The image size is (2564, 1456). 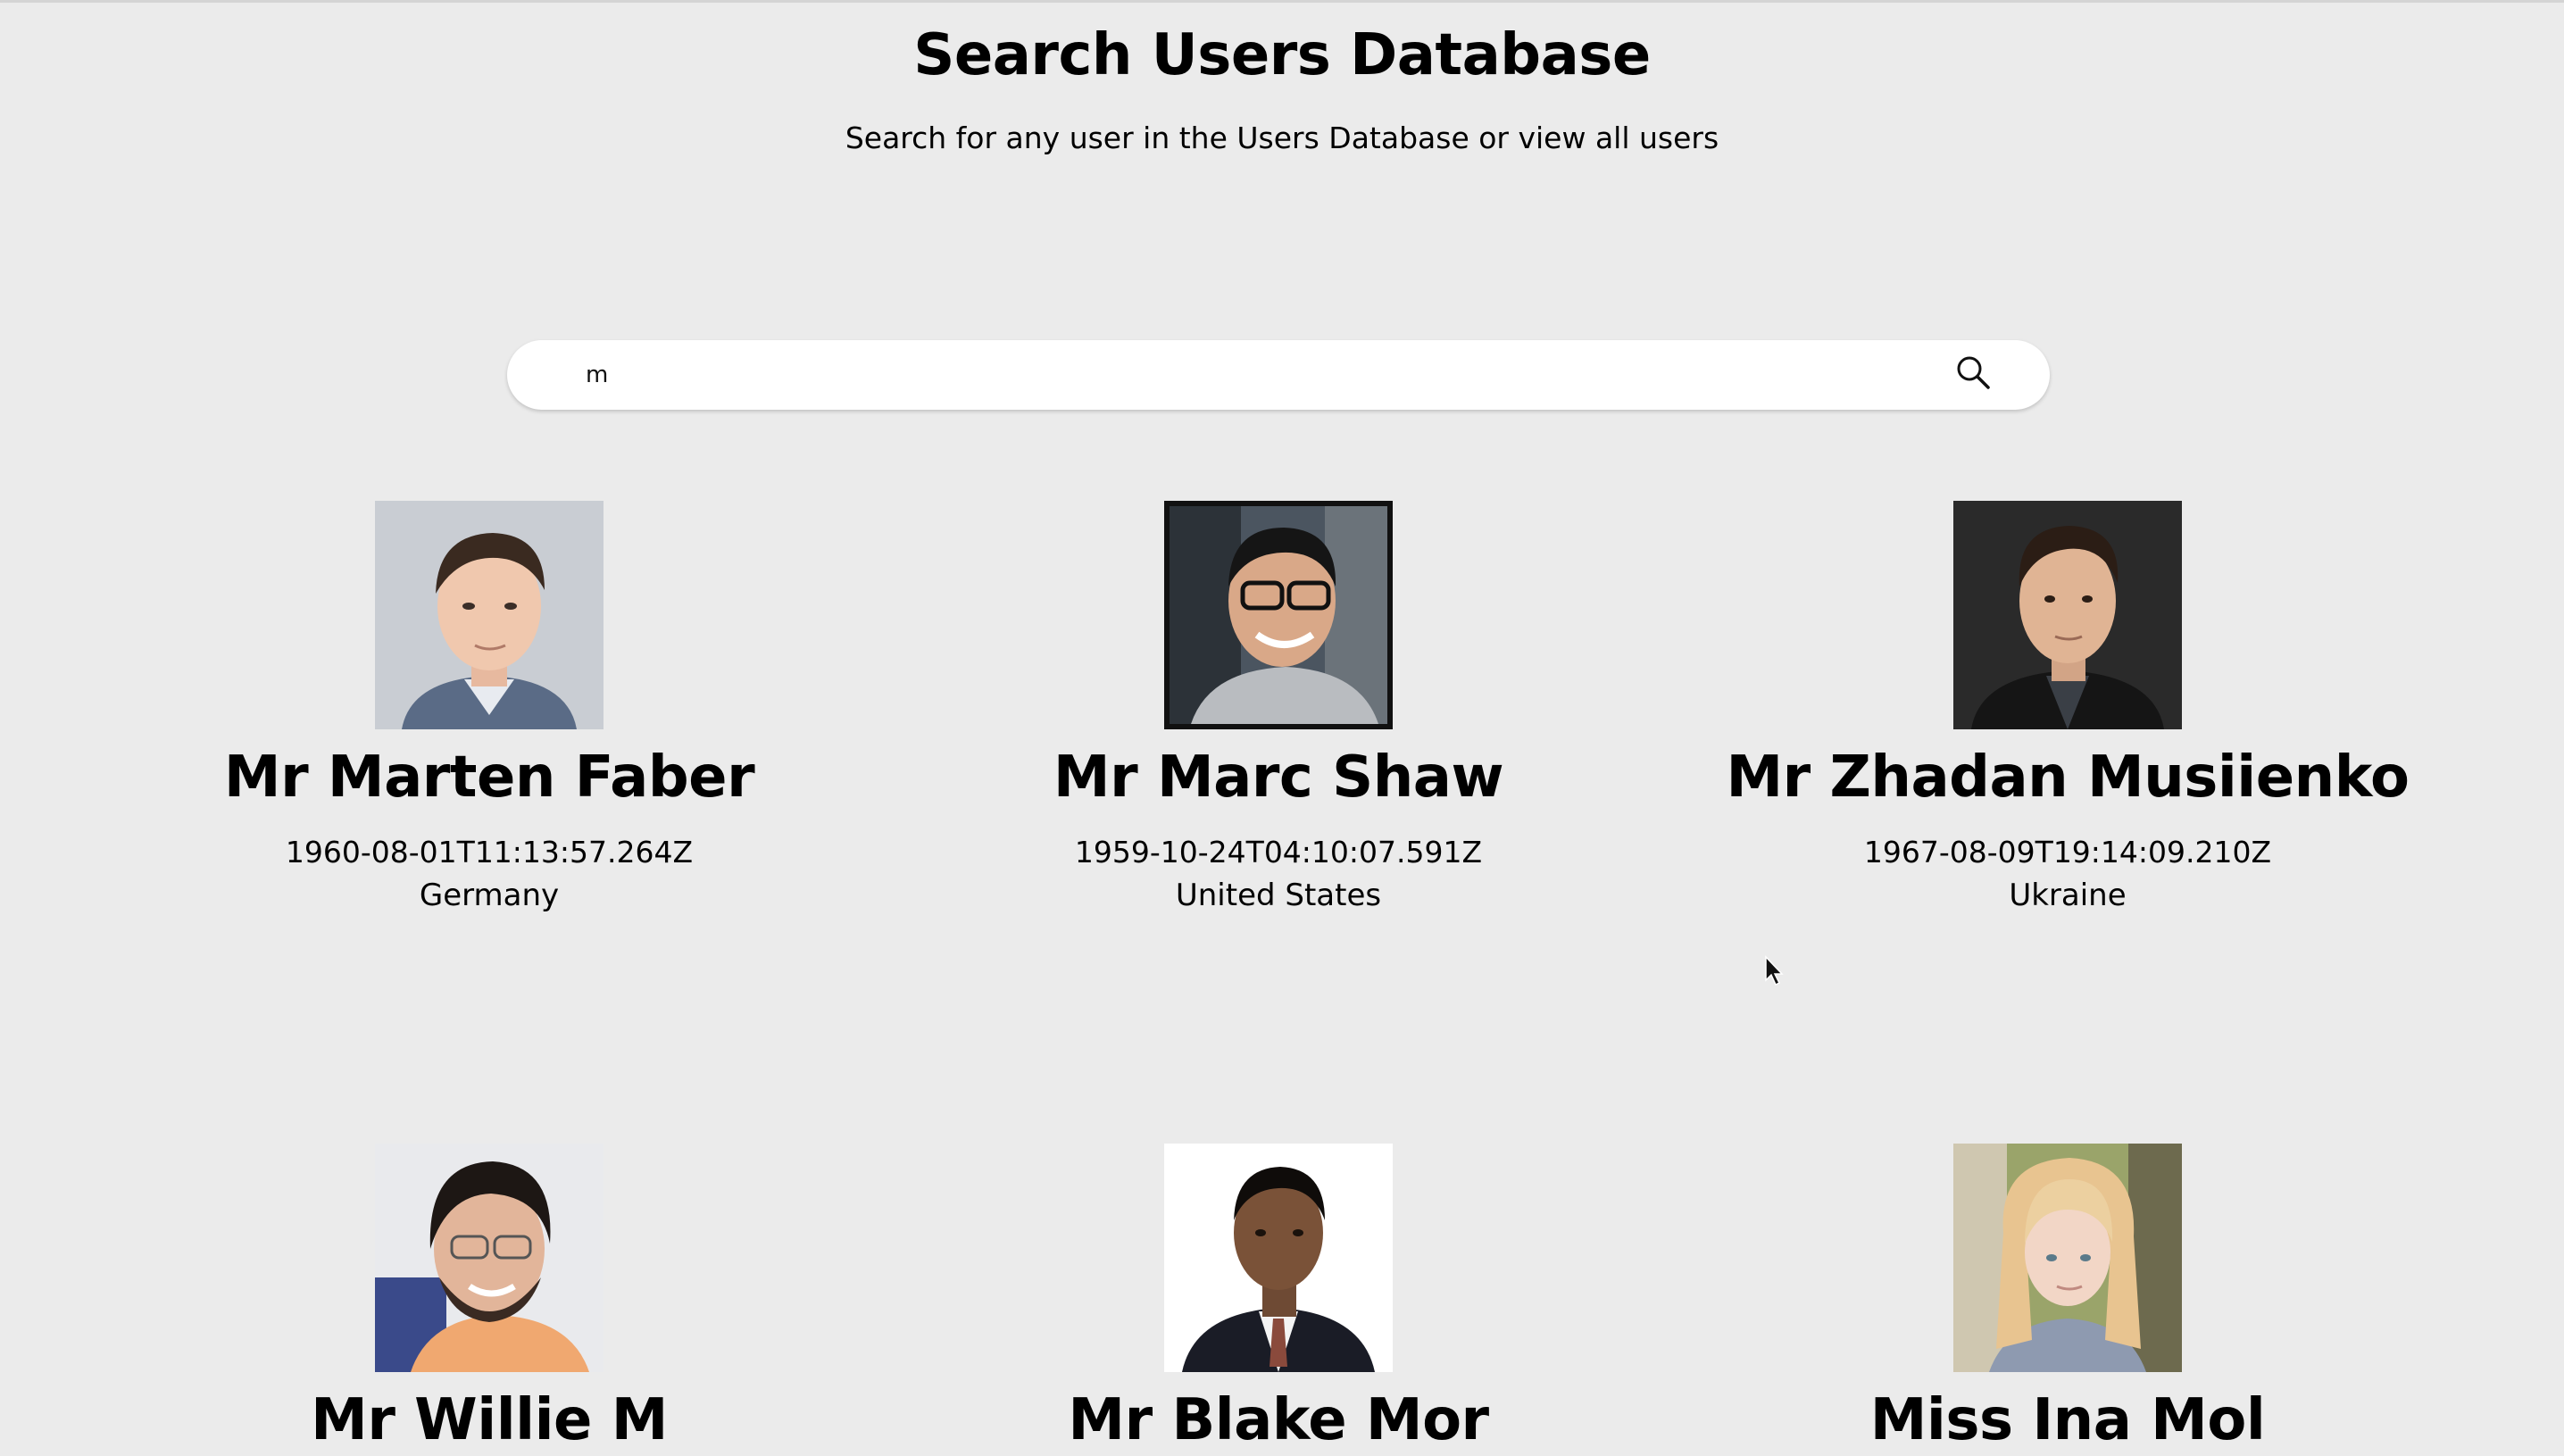 I want to click on search-input, so click(x=1246, y=375).